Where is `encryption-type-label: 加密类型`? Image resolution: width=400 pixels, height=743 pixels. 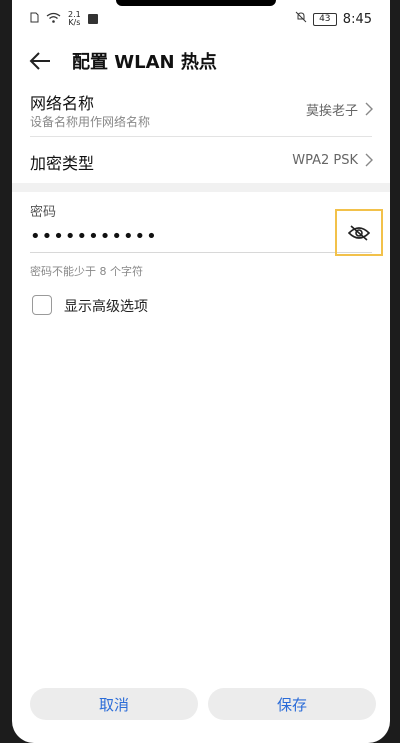
encryption-type-label: 加密类型 is located at coordinates (62, 163).